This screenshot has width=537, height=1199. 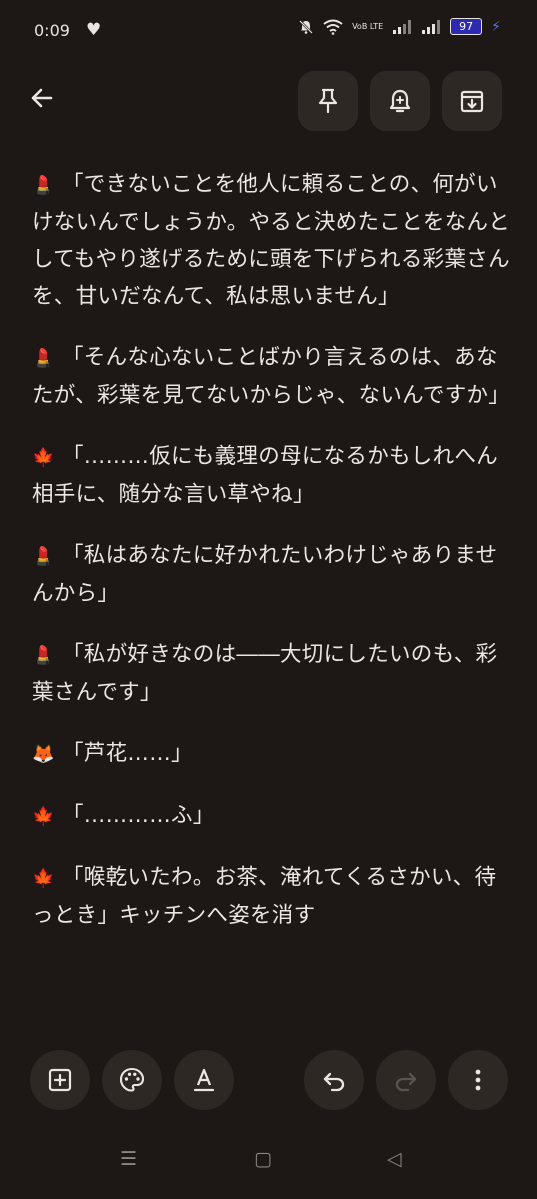 I want to click on status-time: 0:09, so click(x=52, y=30).